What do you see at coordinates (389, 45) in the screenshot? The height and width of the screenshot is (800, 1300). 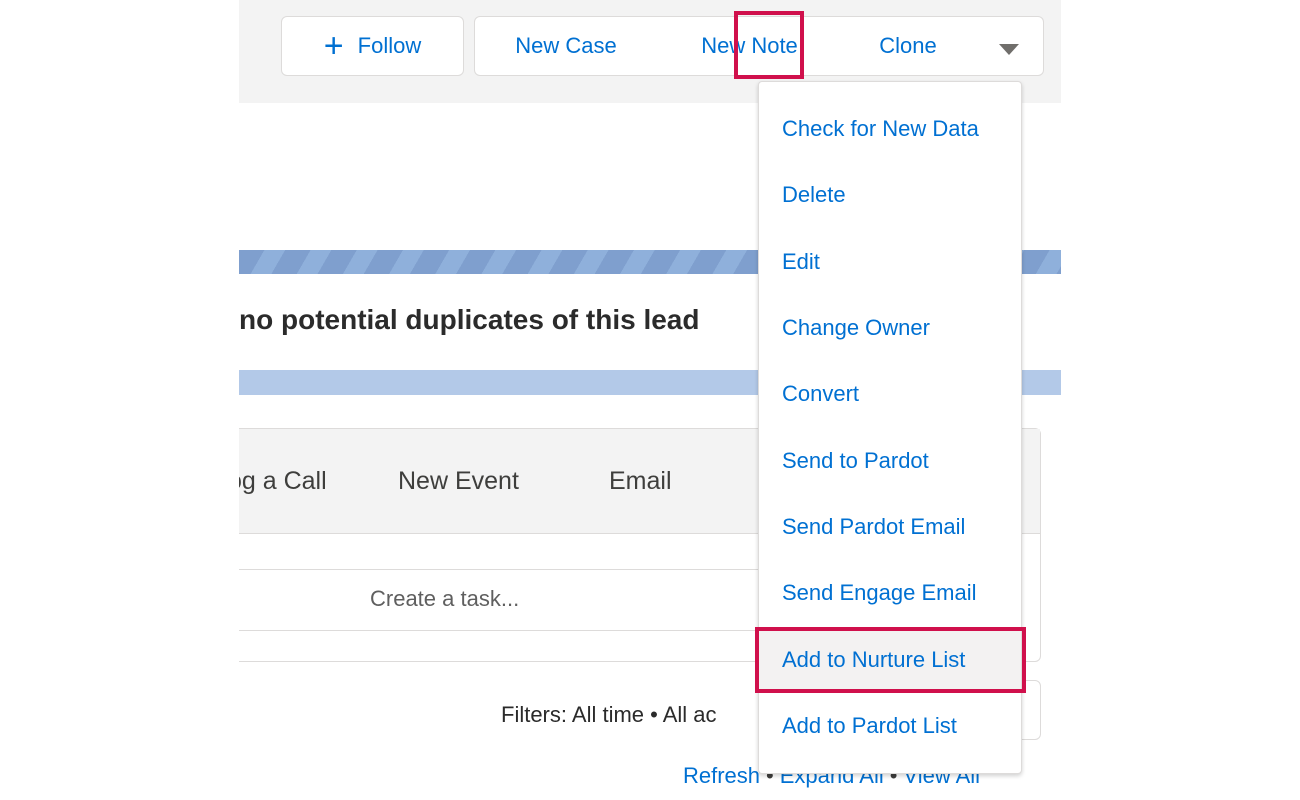 I see `follow-label: Follow` at bounding box center [389, 45].